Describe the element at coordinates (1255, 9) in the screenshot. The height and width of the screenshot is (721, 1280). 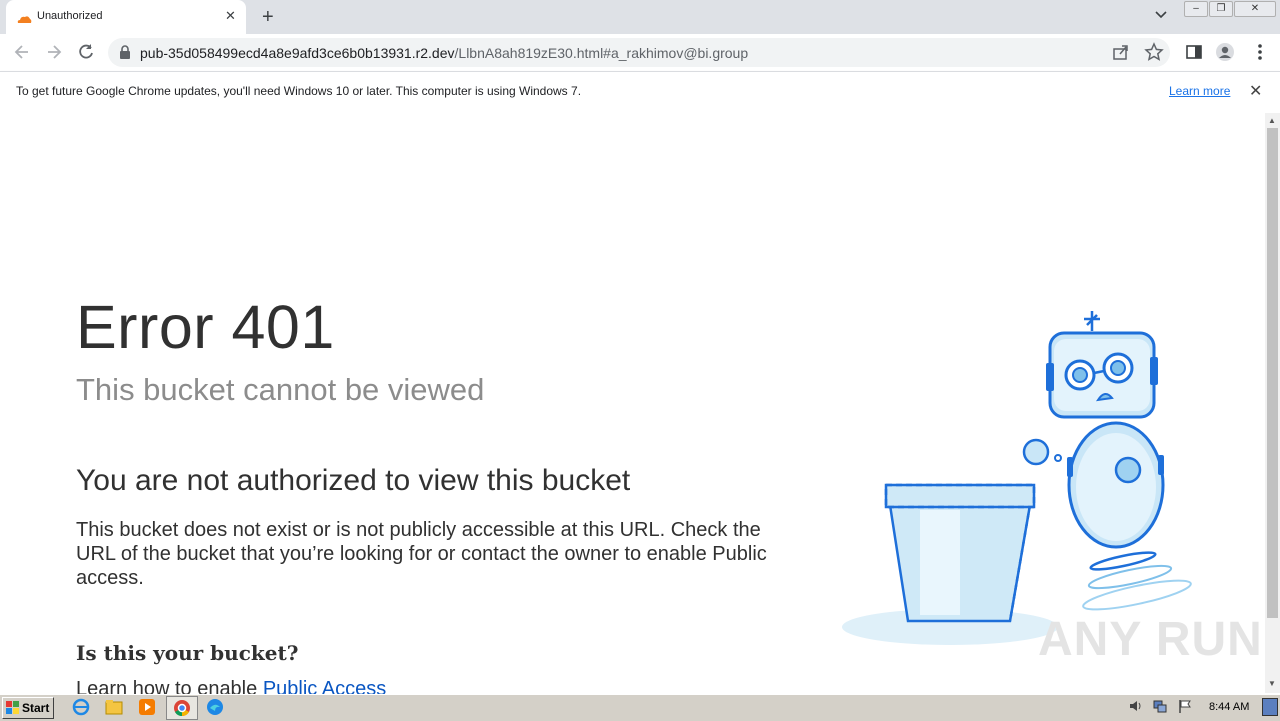
I see `close-window-button: ✕` at that location.